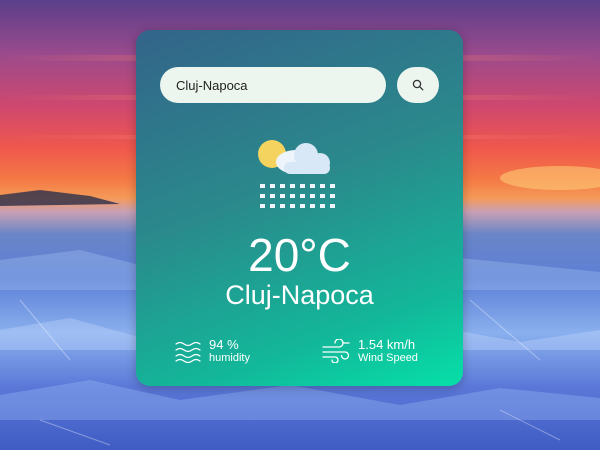 The width and height of the screenshot is (600, 450). What do you see at coordinates (299, 255) in the screenshot?
I see `temperature-value: 20°C` at bounding box center [299, 255].